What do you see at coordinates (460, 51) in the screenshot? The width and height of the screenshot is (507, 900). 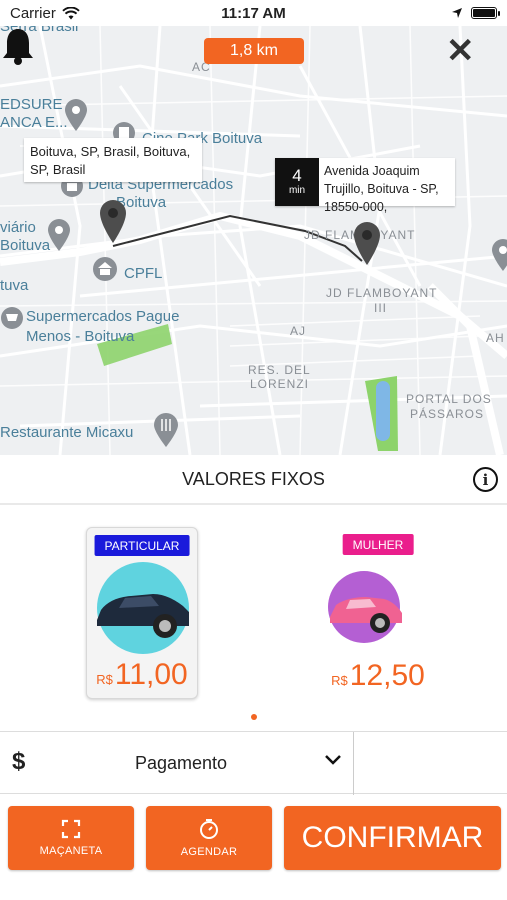 I see `close-icon: ✕` at bounding box center [460, 51].